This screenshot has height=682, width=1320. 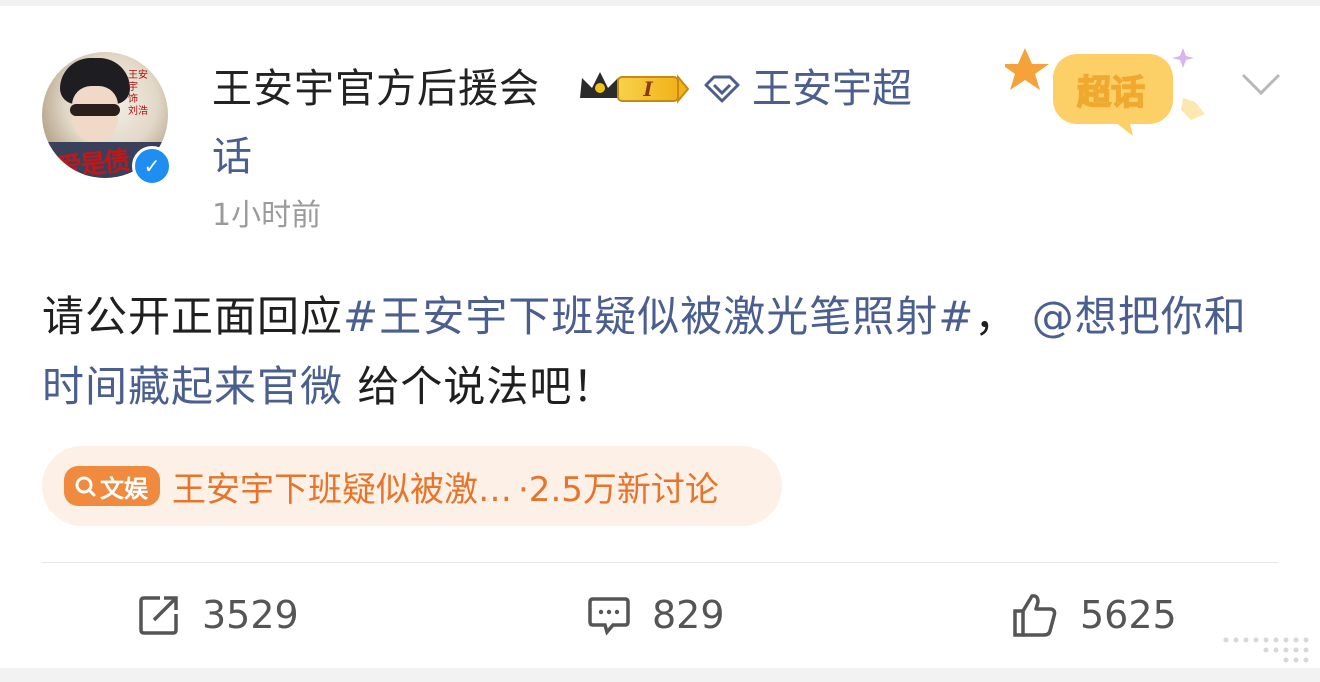 What do you see at coordinates (1035, 615) in the screenshot?
I see `like-icon` at bounding box center [1035, 615].